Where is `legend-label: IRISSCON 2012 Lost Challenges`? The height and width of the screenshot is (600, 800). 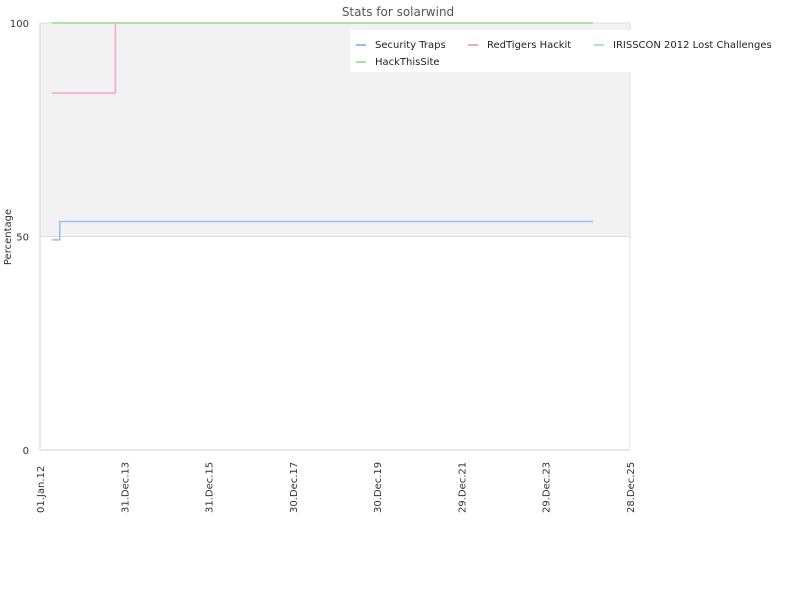 legend-label: IRISSCON 2012 Lost Challenges is located at coordinates (692, 45).